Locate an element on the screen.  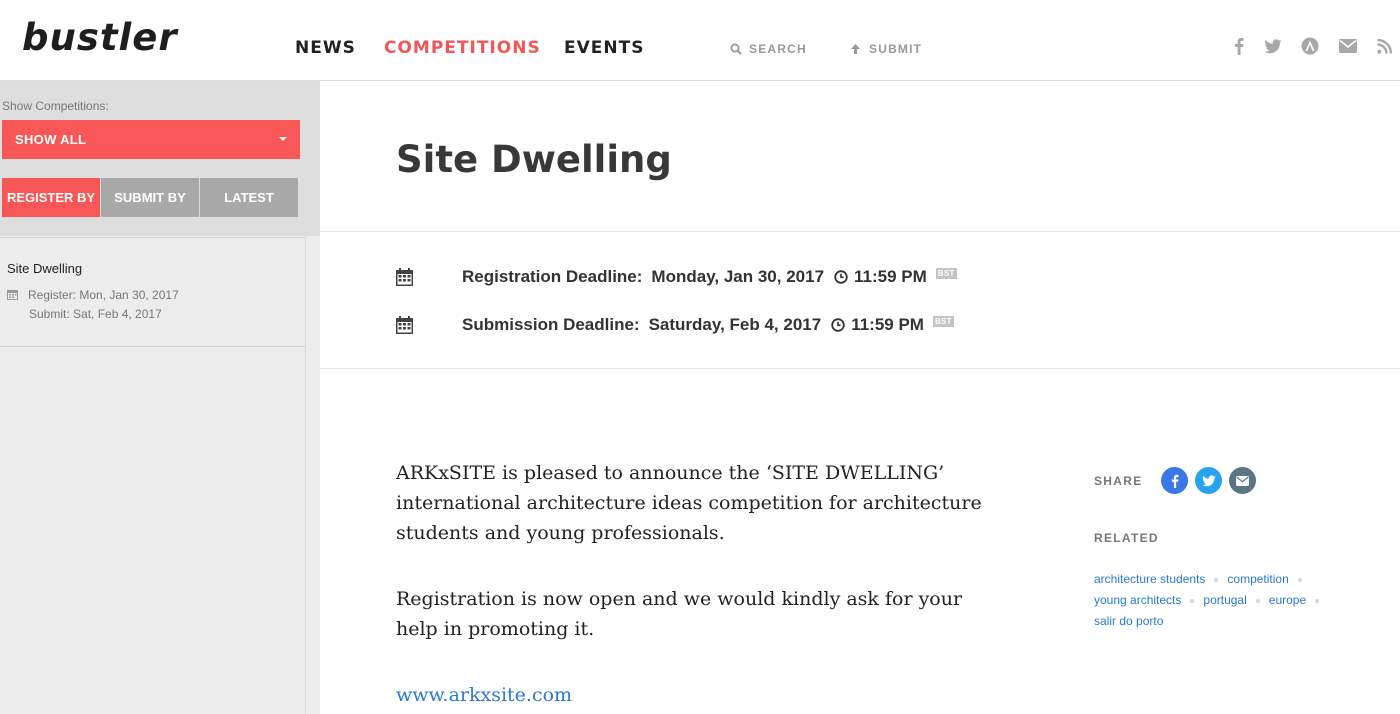
tag-link: salir do porto is located at coordinates (1128, 621).